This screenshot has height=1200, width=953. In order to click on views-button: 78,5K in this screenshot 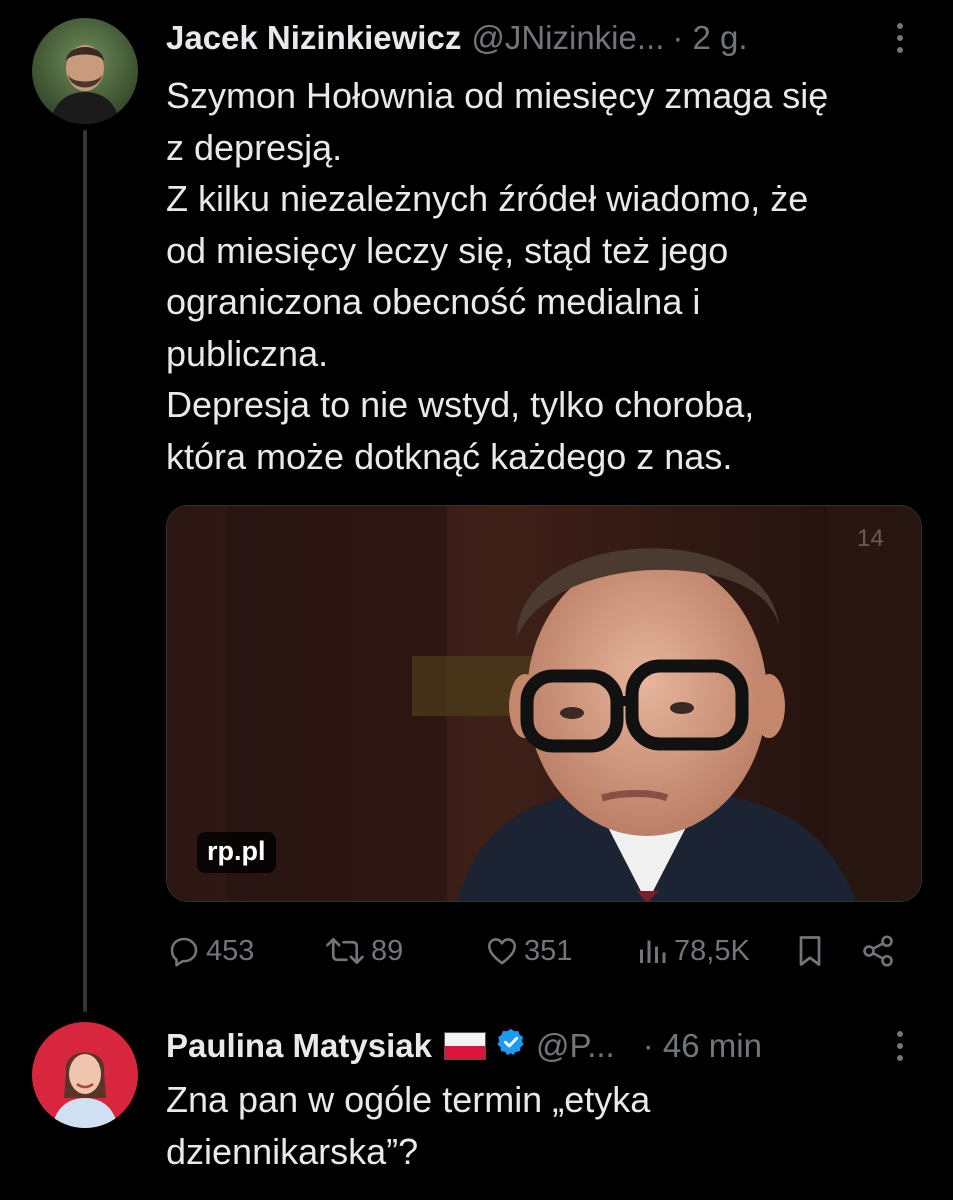, I will do `click(692, 951)`.